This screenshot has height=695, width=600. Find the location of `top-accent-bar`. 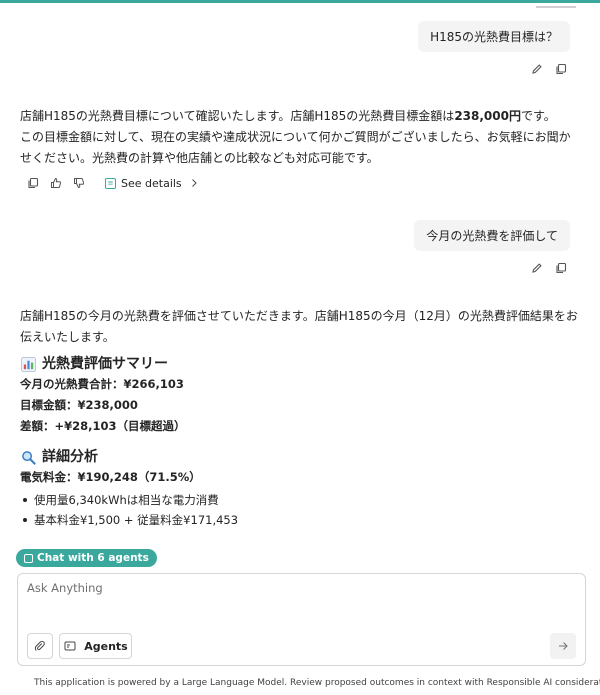

top-accent-bar is located at coordinates (300, 1).